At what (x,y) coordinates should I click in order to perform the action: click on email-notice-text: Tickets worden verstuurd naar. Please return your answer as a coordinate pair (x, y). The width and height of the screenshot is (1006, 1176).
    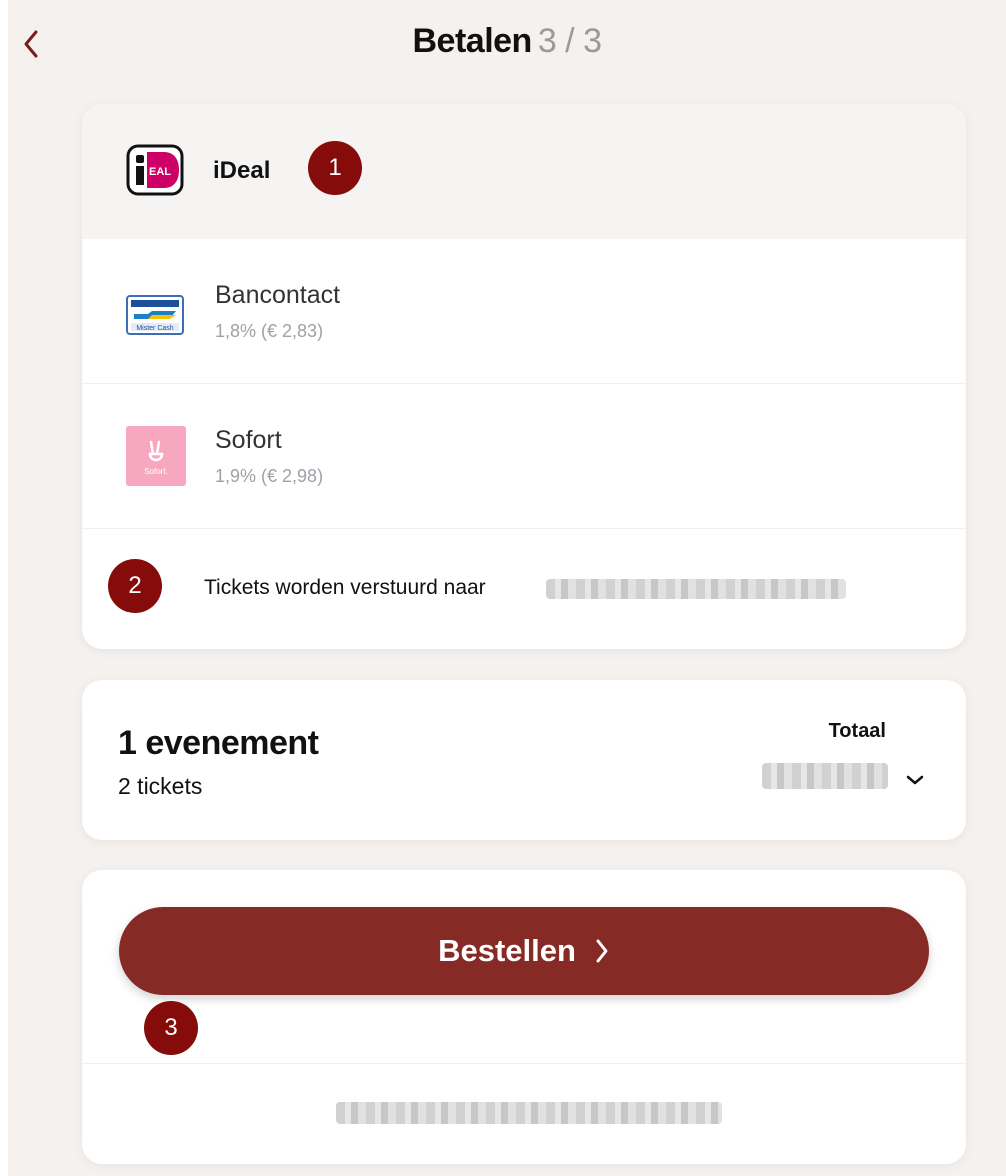
    Looking at the image, I should click on (345, 587).